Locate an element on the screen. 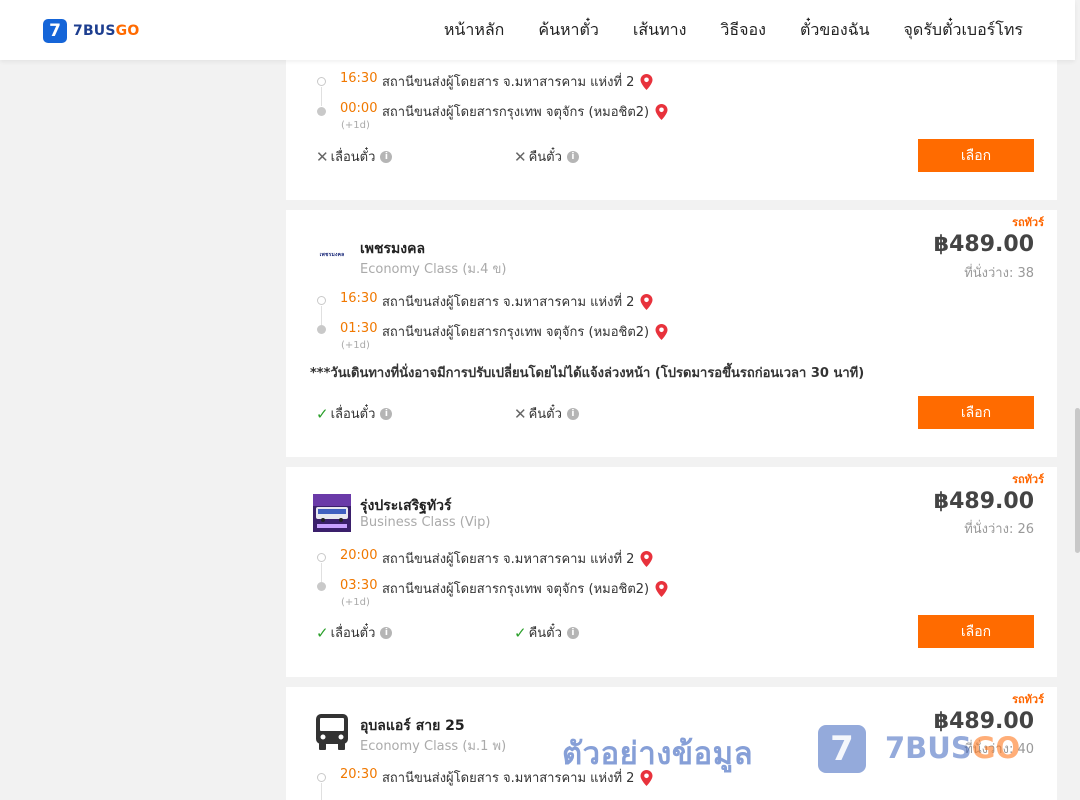 Image resolution: width=1080 pixels, height=800 pixels. bus-class: Business Class (Vip) is located at coordinates (425, 522).